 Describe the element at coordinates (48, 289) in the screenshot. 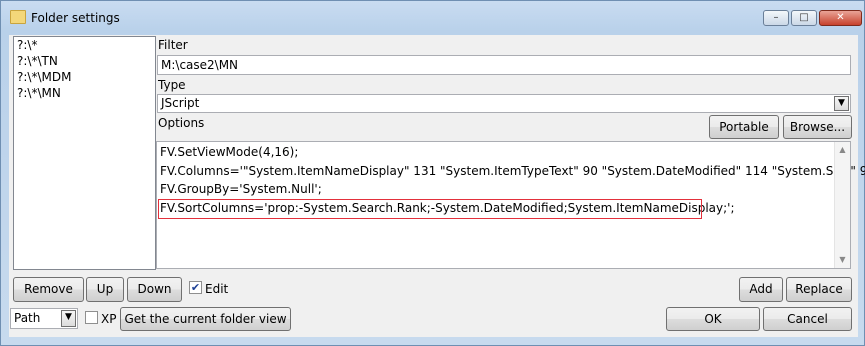

I see `remove-button: Remove` at that location.